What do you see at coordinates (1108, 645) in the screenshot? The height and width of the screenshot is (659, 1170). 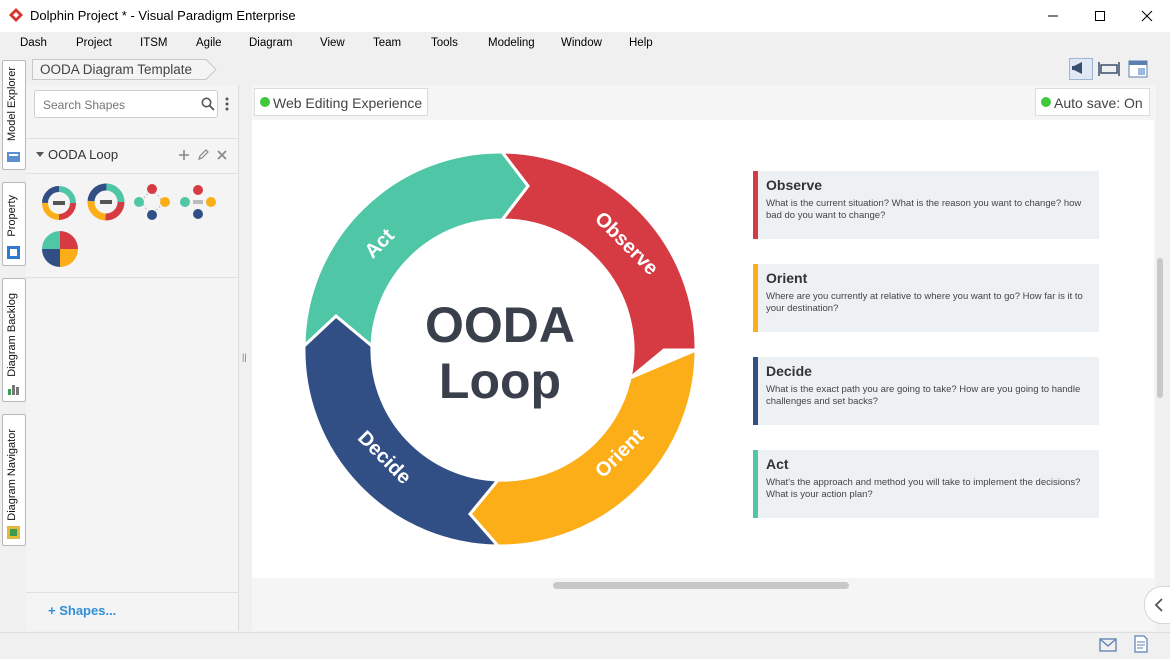 I see `mail-icon` at bounding box center [1108, 645].